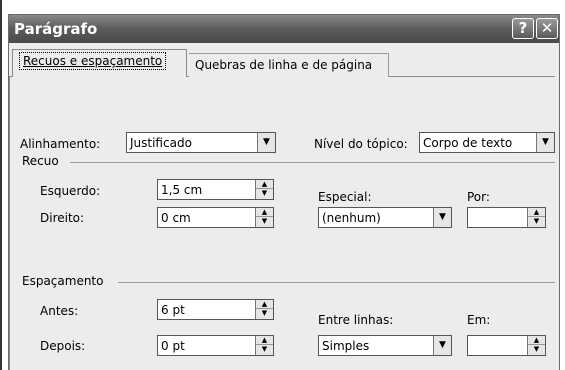 The width and height of the screenshot is (565, 370). I want to click on outline-level-value: Corpo de texto, so click(468, 143).